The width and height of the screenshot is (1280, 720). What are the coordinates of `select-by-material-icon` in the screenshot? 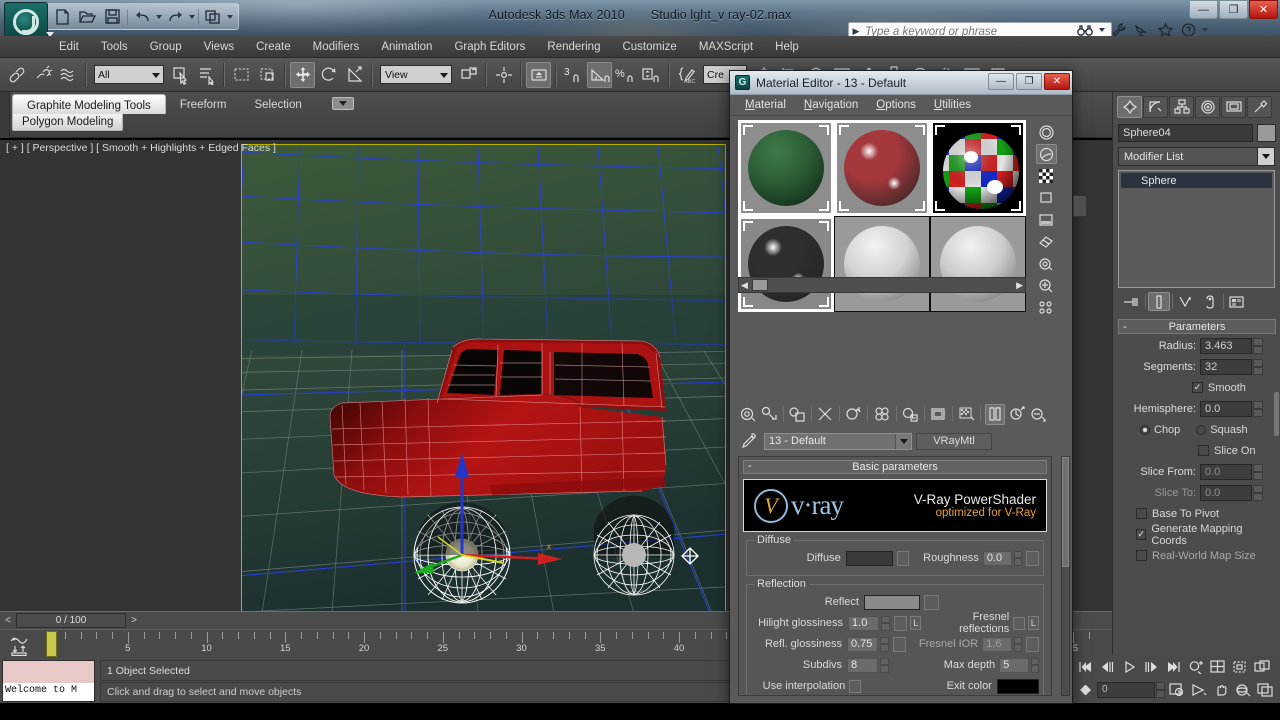 It's located at (1046, 286).